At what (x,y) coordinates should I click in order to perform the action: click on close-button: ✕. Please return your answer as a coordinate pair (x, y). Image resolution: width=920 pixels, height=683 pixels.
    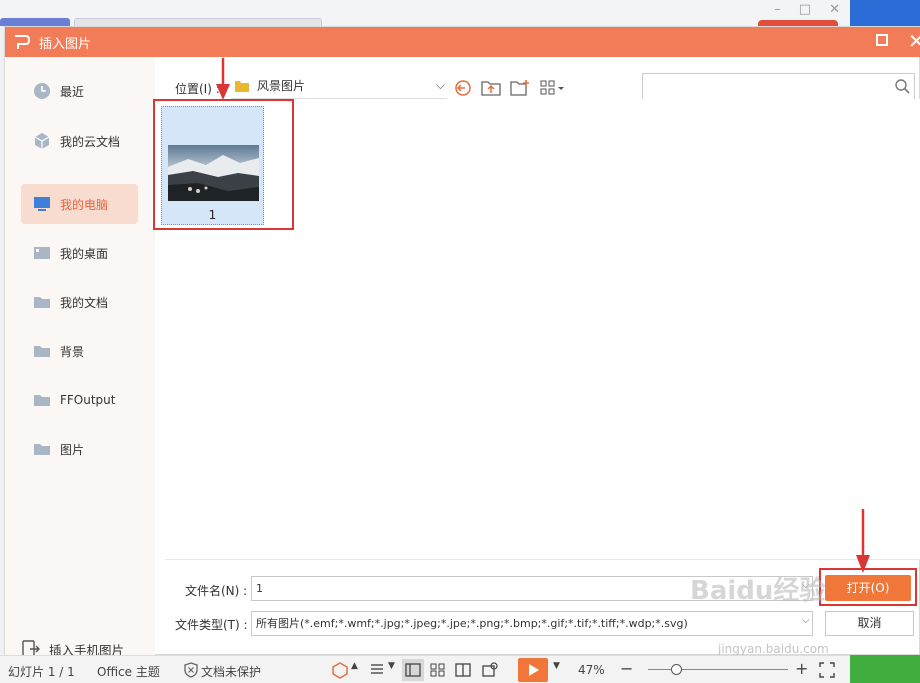
    Looking at the image, I should click on (914, 41).